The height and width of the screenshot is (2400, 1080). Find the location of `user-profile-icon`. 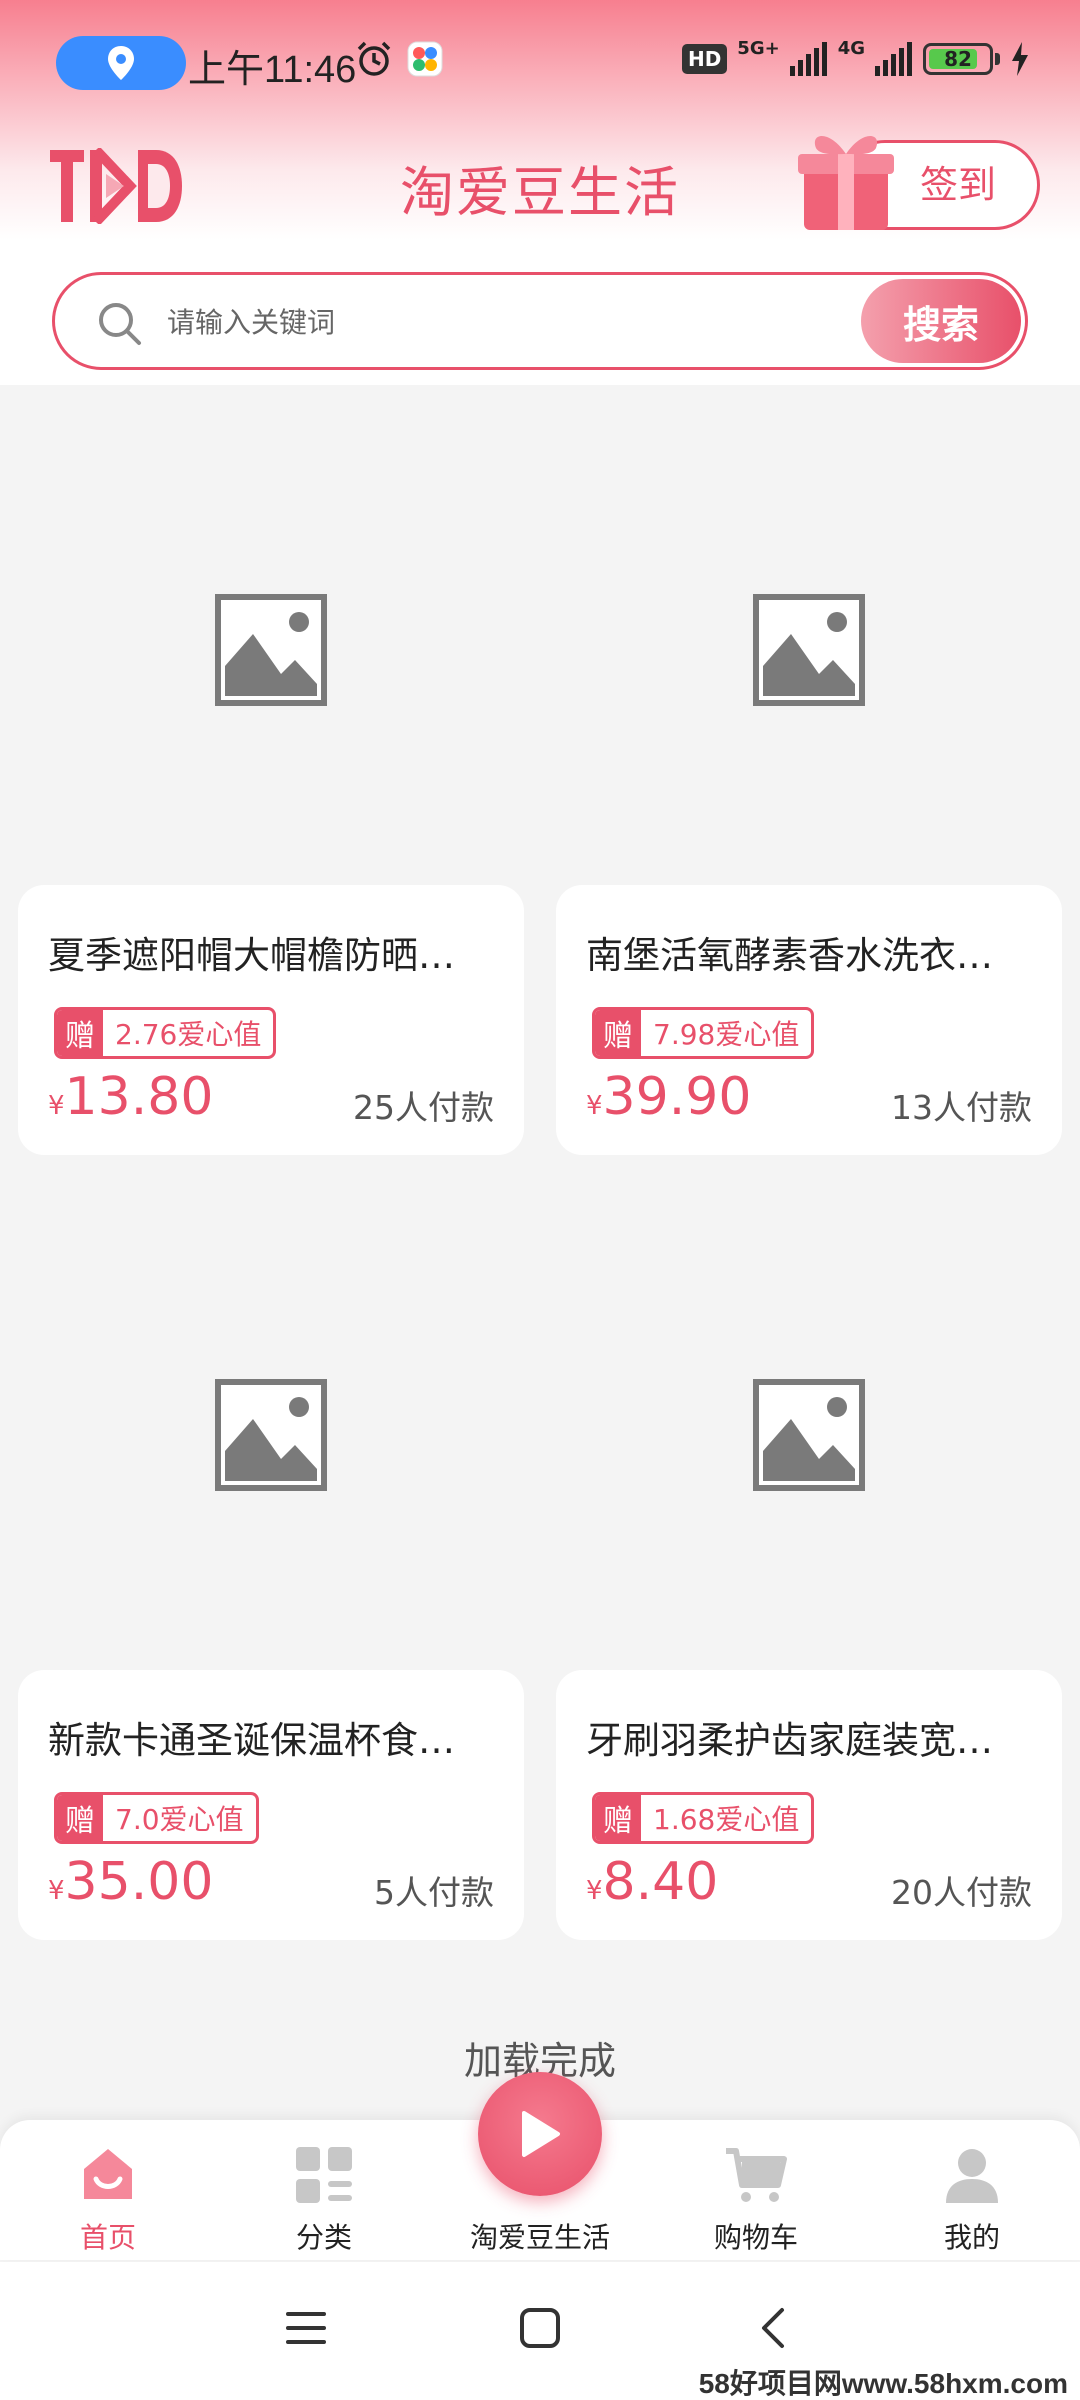

user-profile-icon is located at coordinates (972, 2176).